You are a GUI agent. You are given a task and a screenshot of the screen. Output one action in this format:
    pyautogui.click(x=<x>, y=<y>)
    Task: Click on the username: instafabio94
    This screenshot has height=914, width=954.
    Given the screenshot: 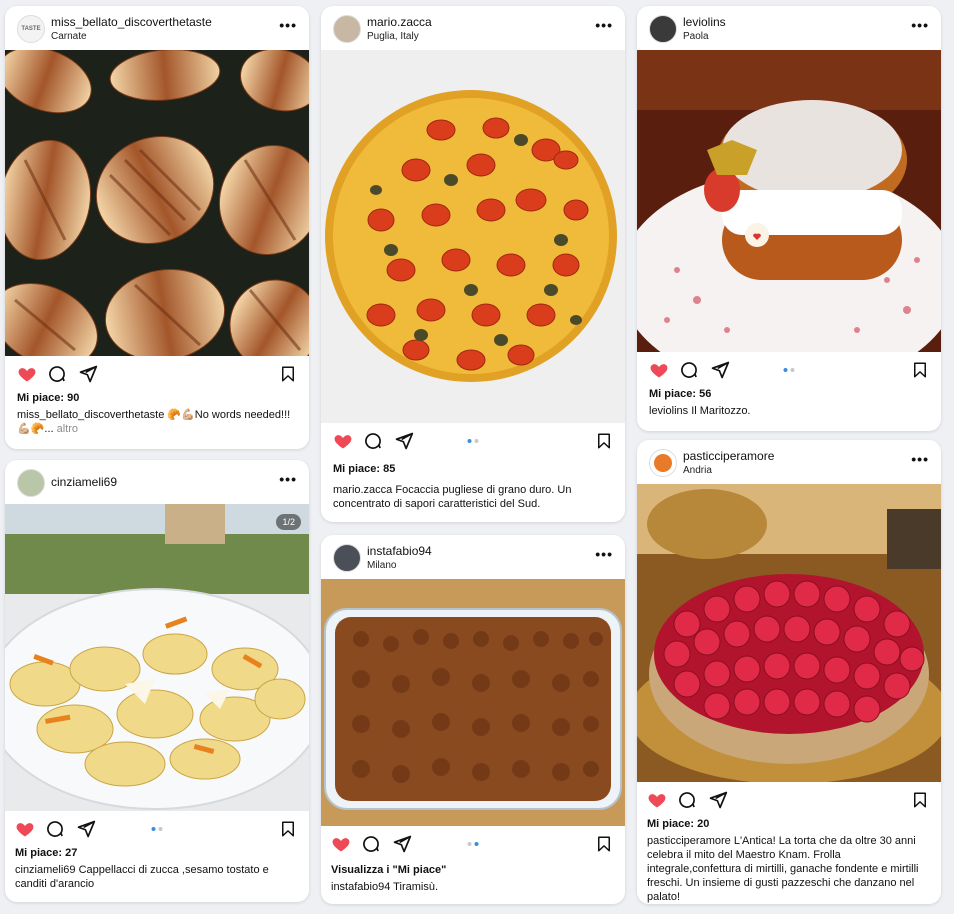 What is the action you would take?
    pyautogui.click(x=399, y=551)
    